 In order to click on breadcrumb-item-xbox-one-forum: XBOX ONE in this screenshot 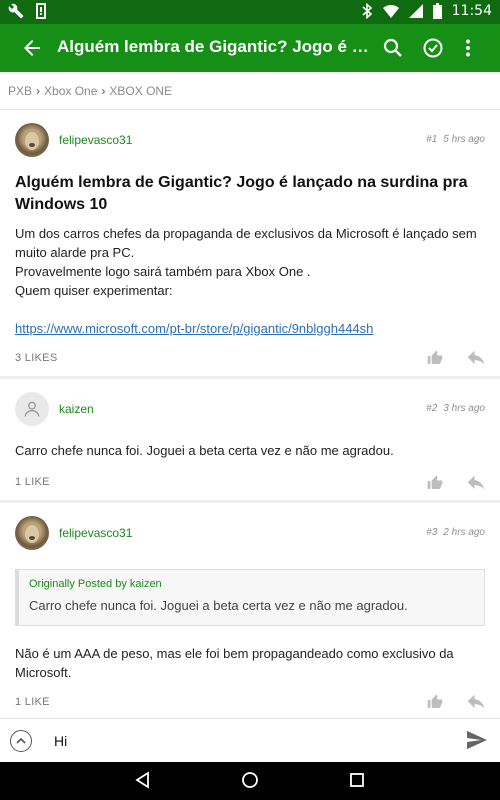, I will do `click(140, 91)`.